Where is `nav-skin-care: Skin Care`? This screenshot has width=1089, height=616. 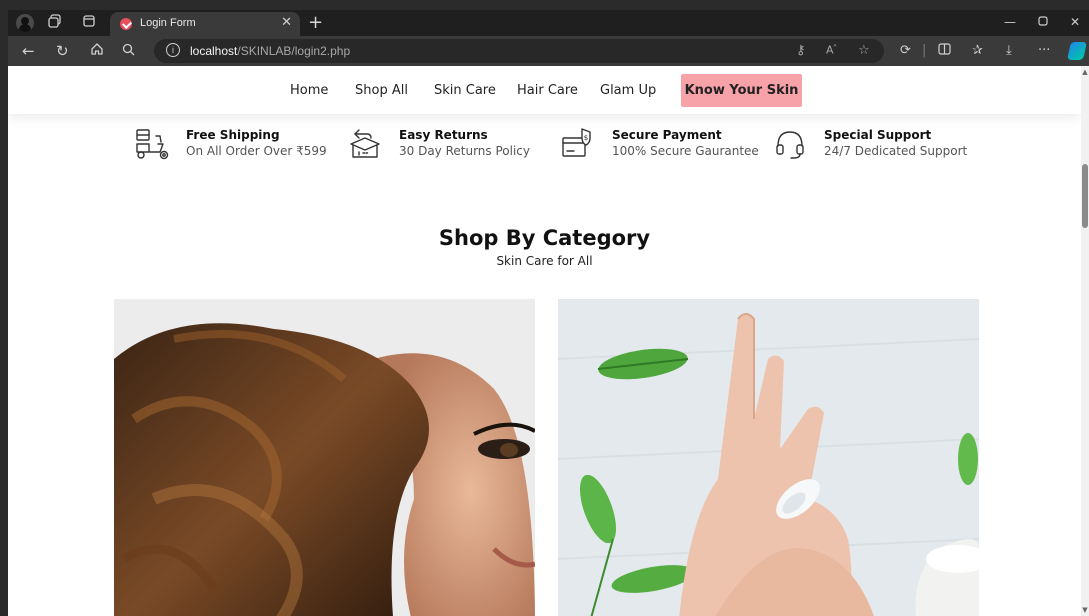
nav-skin-care: Skin Care is located at coordinates (465, 90).